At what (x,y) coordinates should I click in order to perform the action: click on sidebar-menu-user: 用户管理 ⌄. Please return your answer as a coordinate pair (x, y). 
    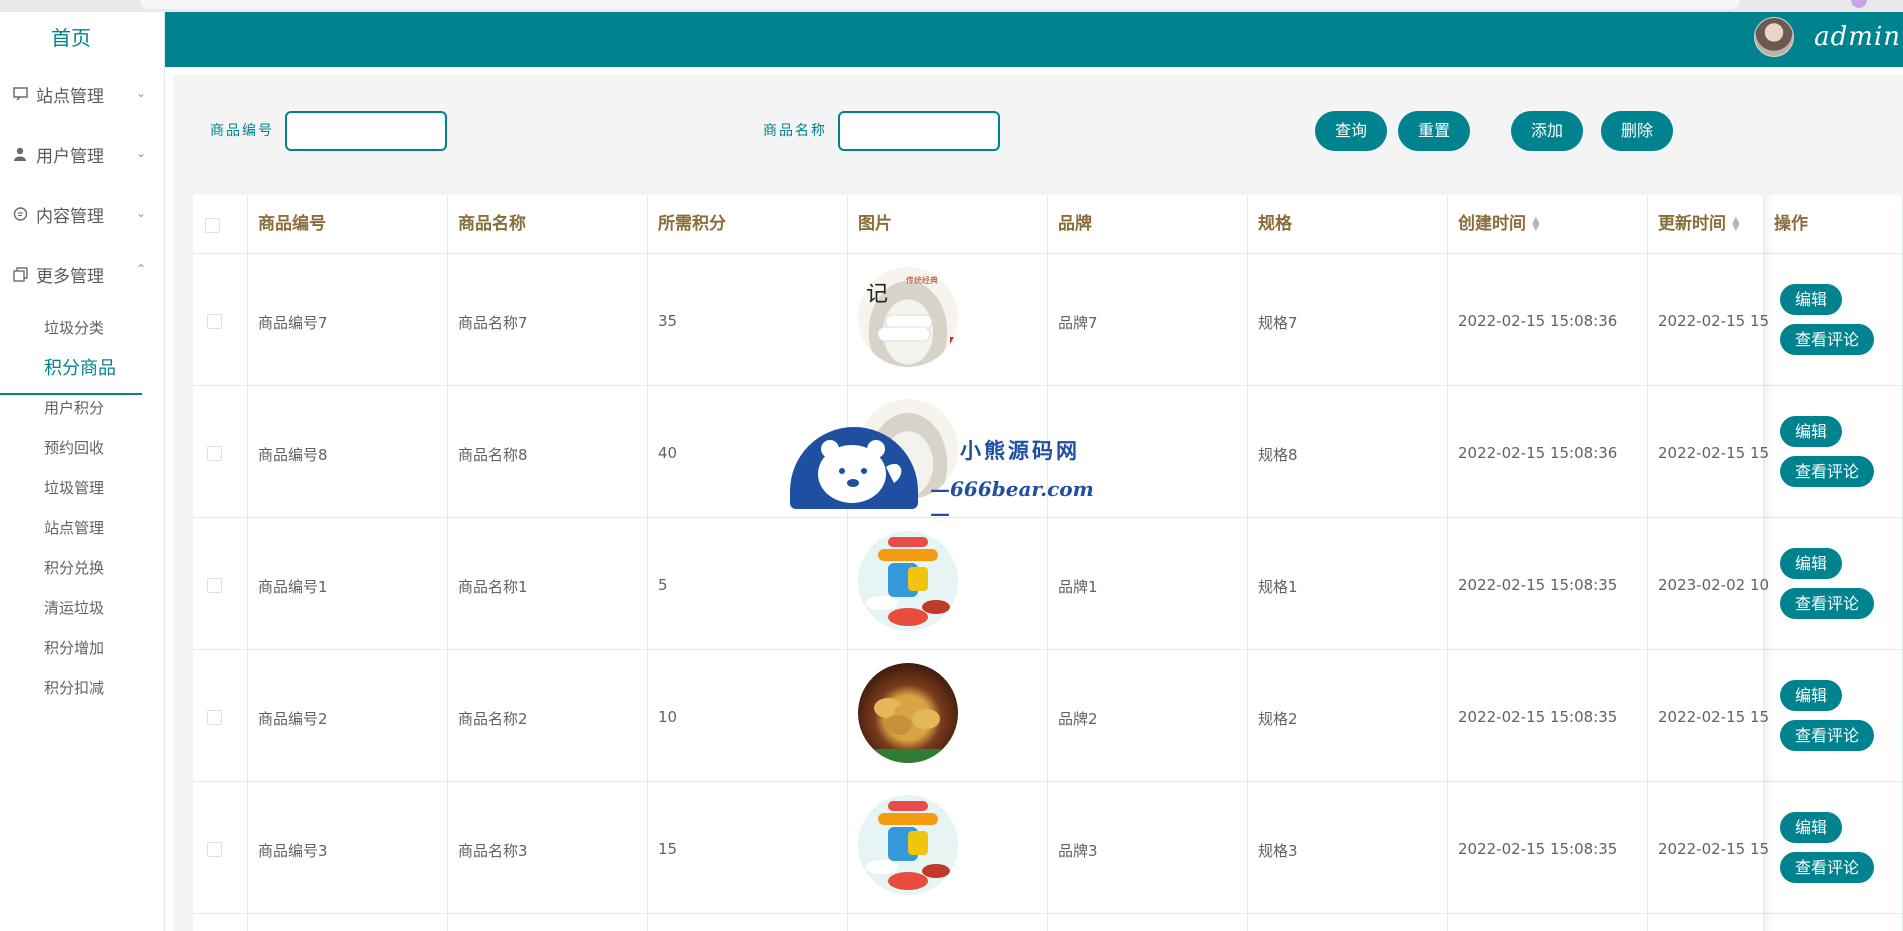
    Looking at the image, I should click on (79, 154).